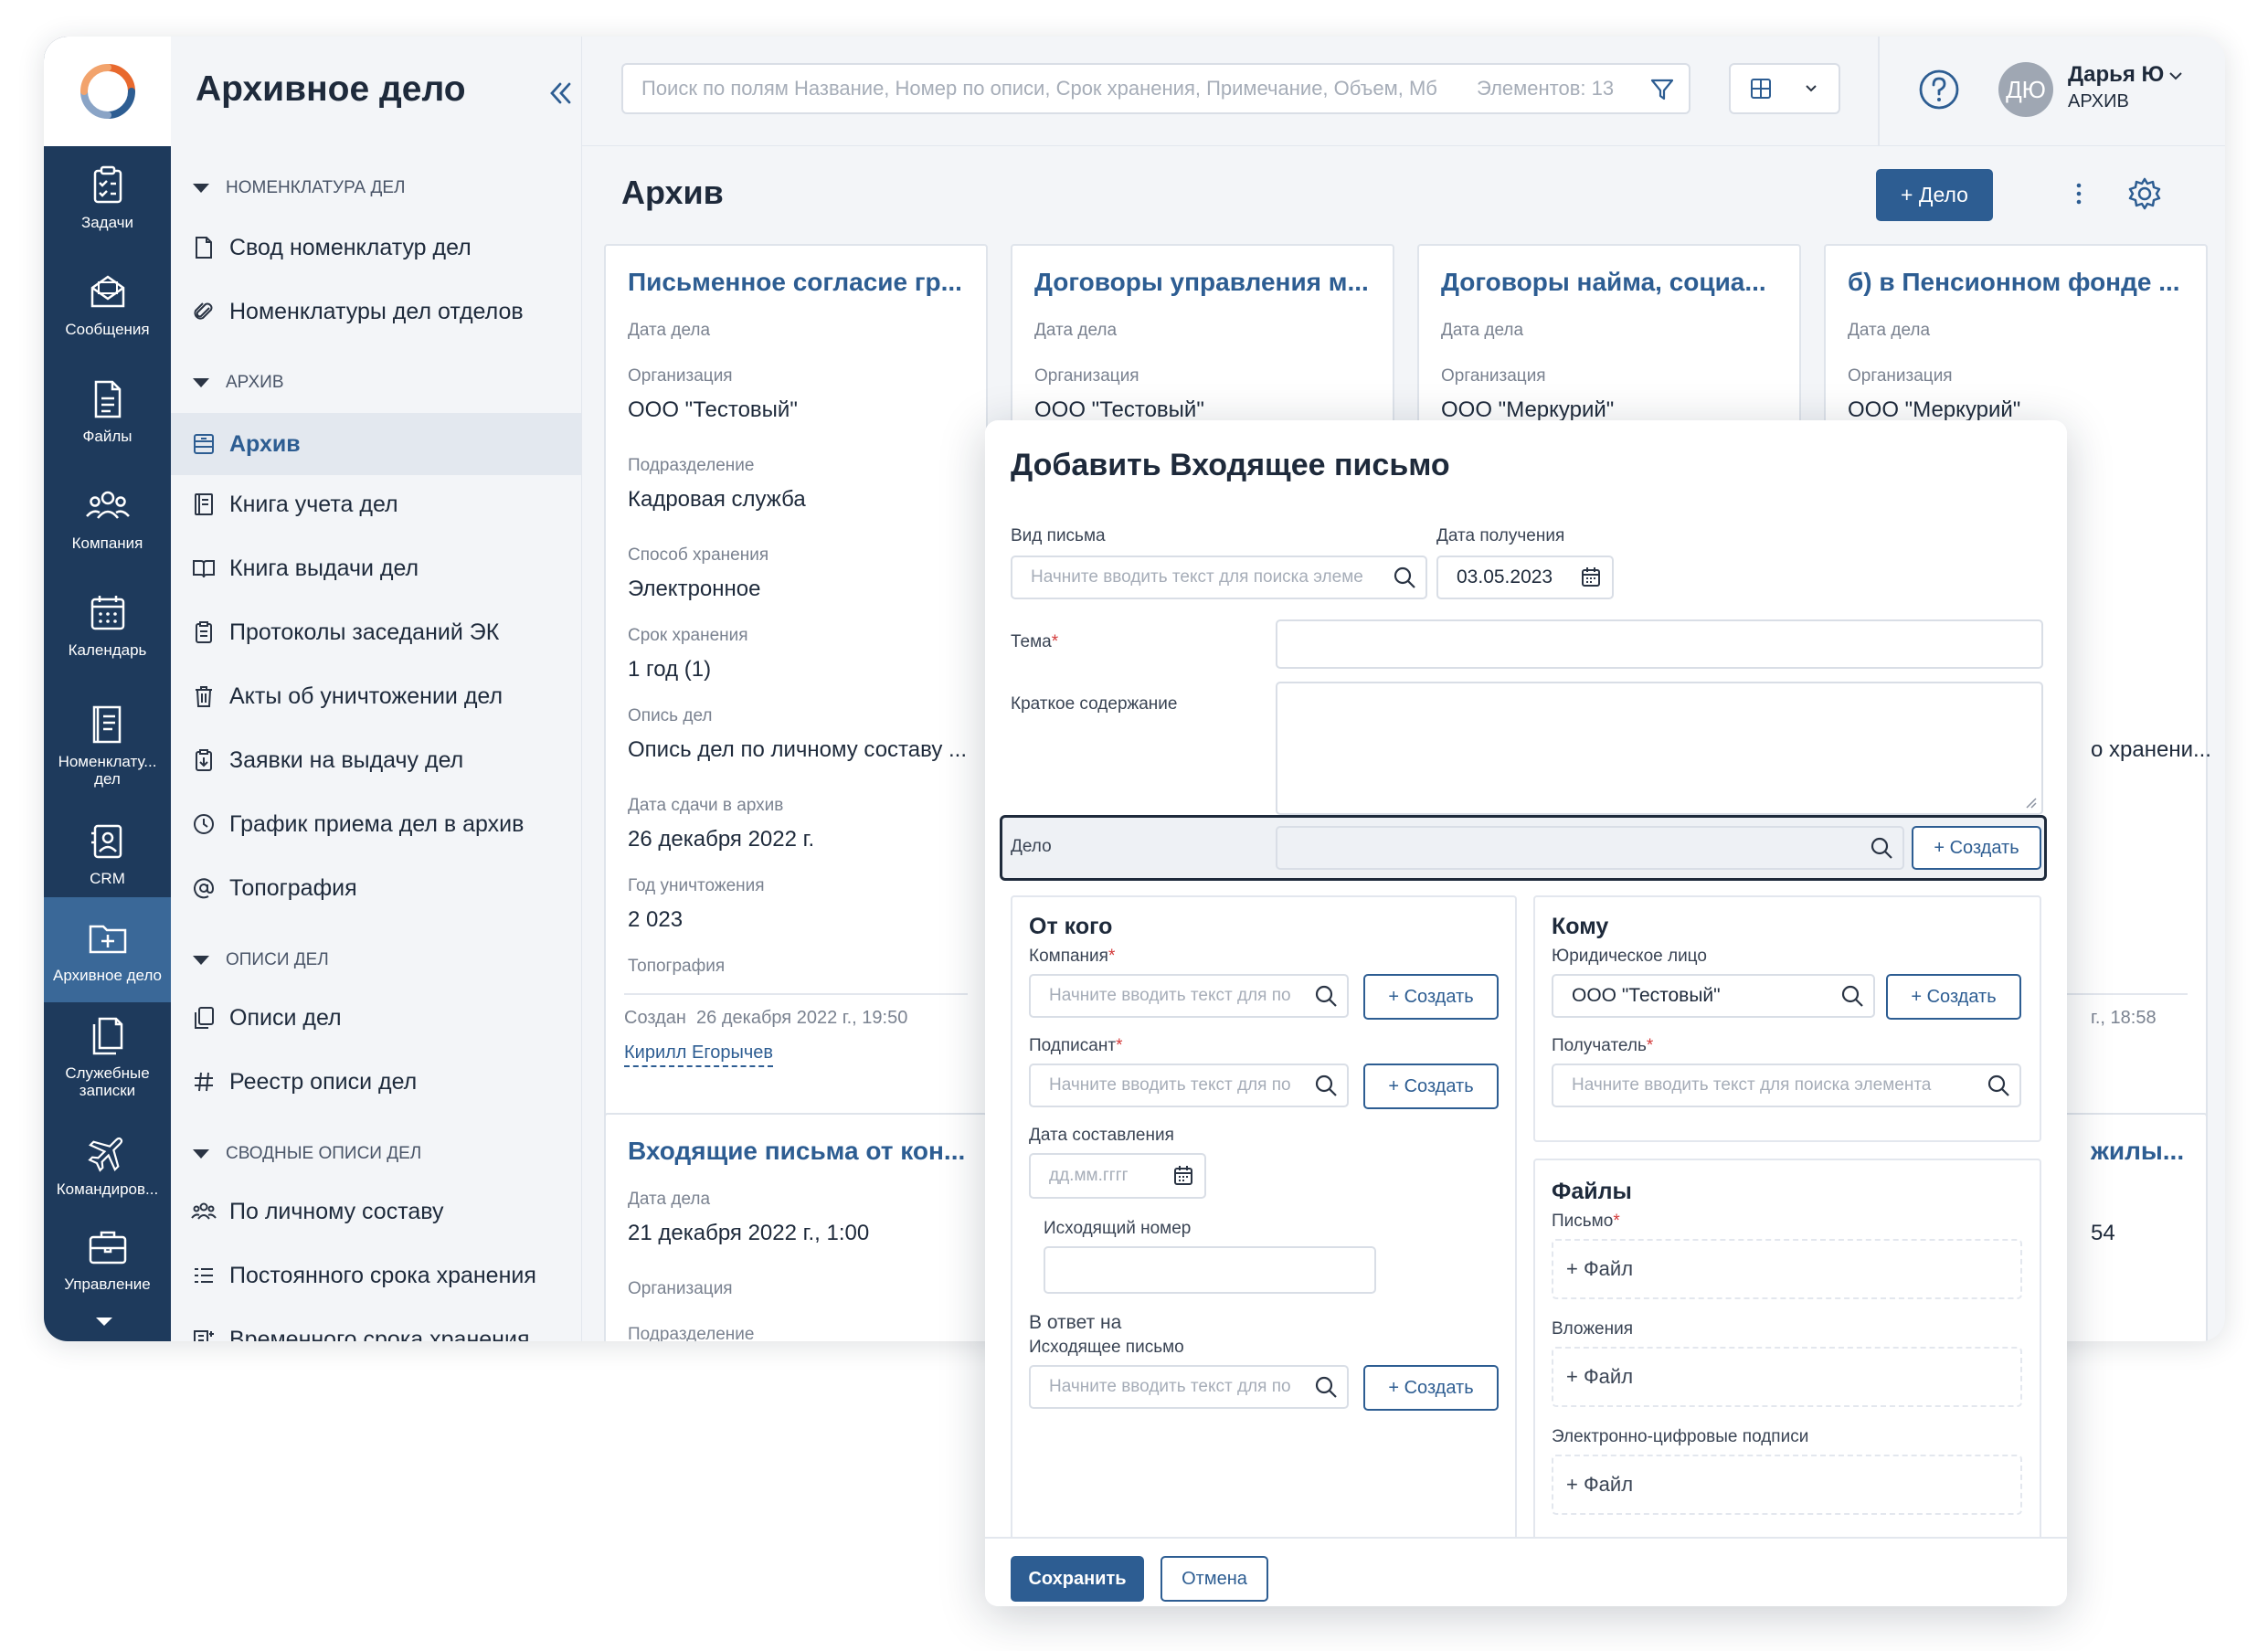 The width and height of the screenshot is (2268, 1651). What do you see at coordinates (1787, 1377) in the screenshot?
I see `attachments-file-drop: + Файл` at bounding box center [1787, 1377].